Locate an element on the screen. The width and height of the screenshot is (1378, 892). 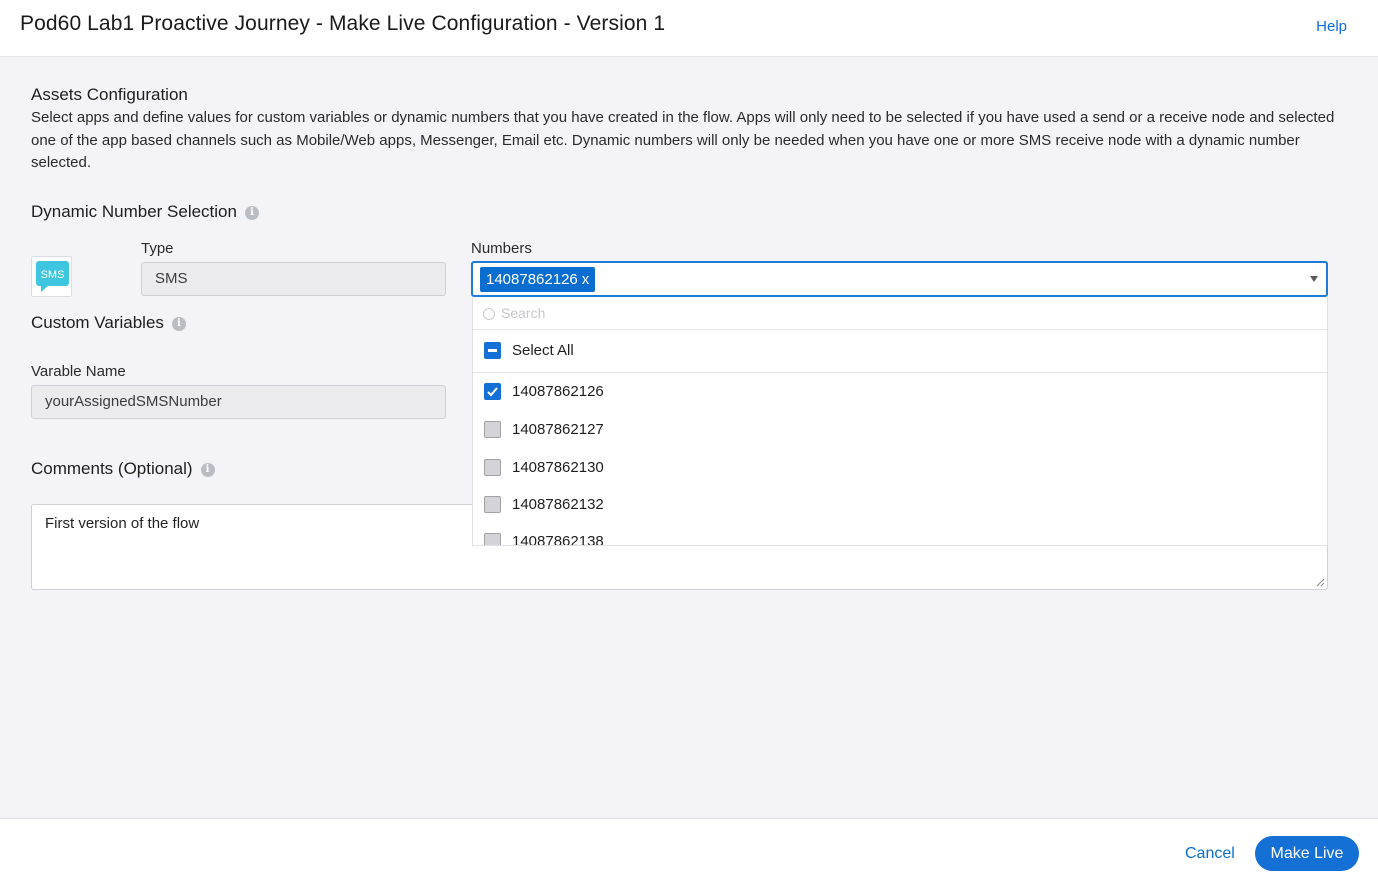
checkbox-checked is located at coordinates (492, 391).